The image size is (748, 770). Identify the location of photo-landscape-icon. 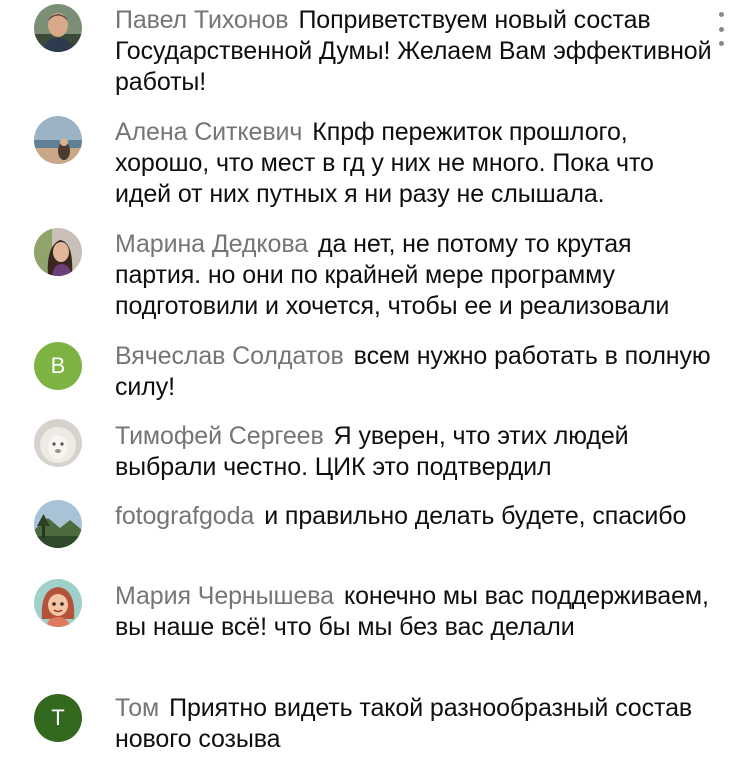
(58, 524).